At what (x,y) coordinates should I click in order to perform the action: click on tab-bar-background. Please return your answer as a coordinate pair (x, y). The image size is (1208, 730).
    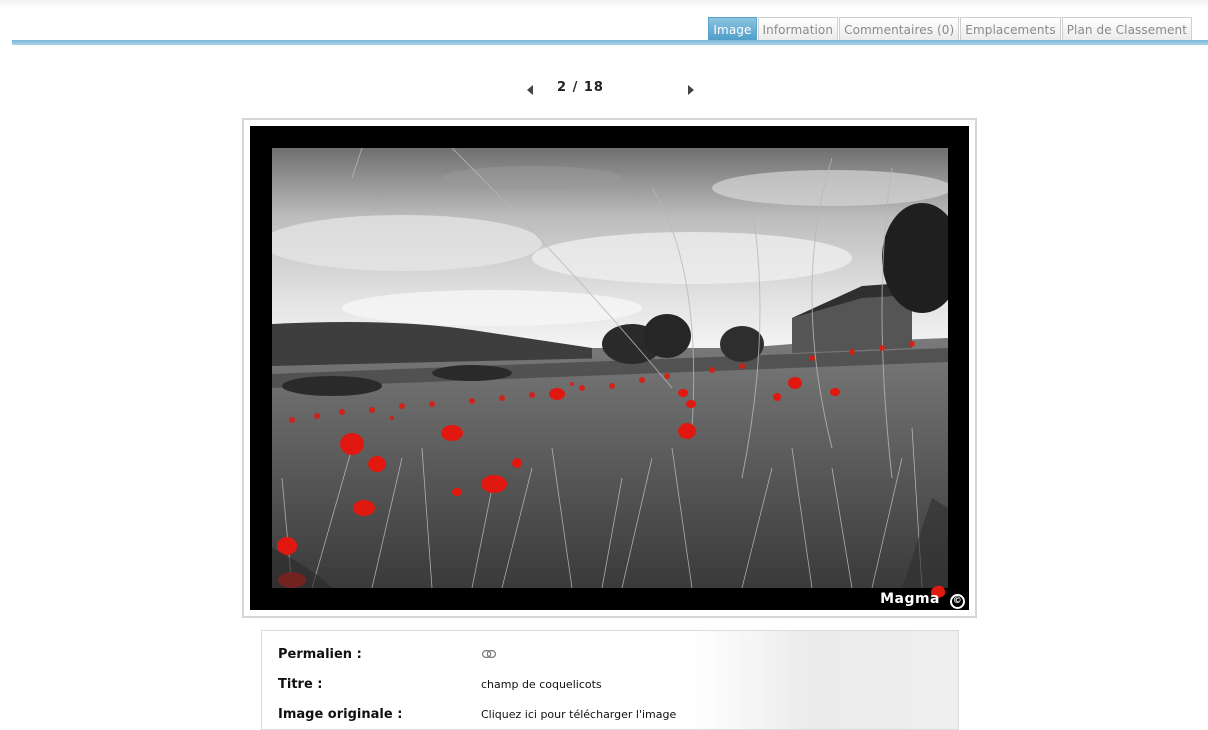
    Looking at the image, I should click on (604, 4).